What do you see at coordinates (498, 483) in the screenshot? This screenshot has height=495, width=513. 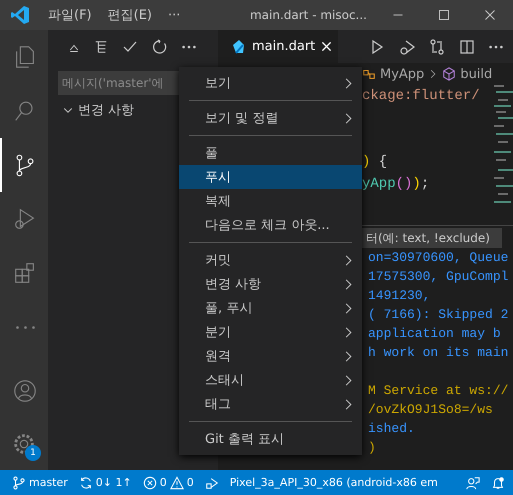 I see `bell-icon` at bounding box center [498, 483].